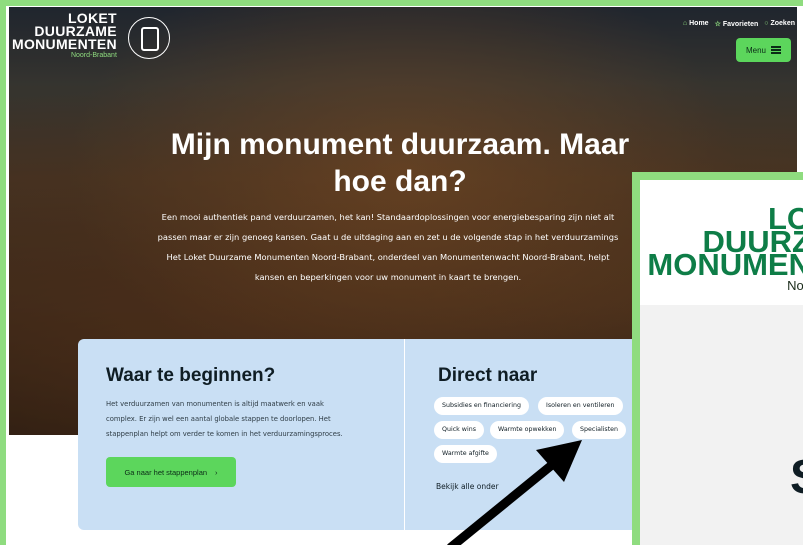  Describe the element at coordinates (482, 406) in the screenshot. I see `chip-subsidies: Subsidies en financiering` at that location.